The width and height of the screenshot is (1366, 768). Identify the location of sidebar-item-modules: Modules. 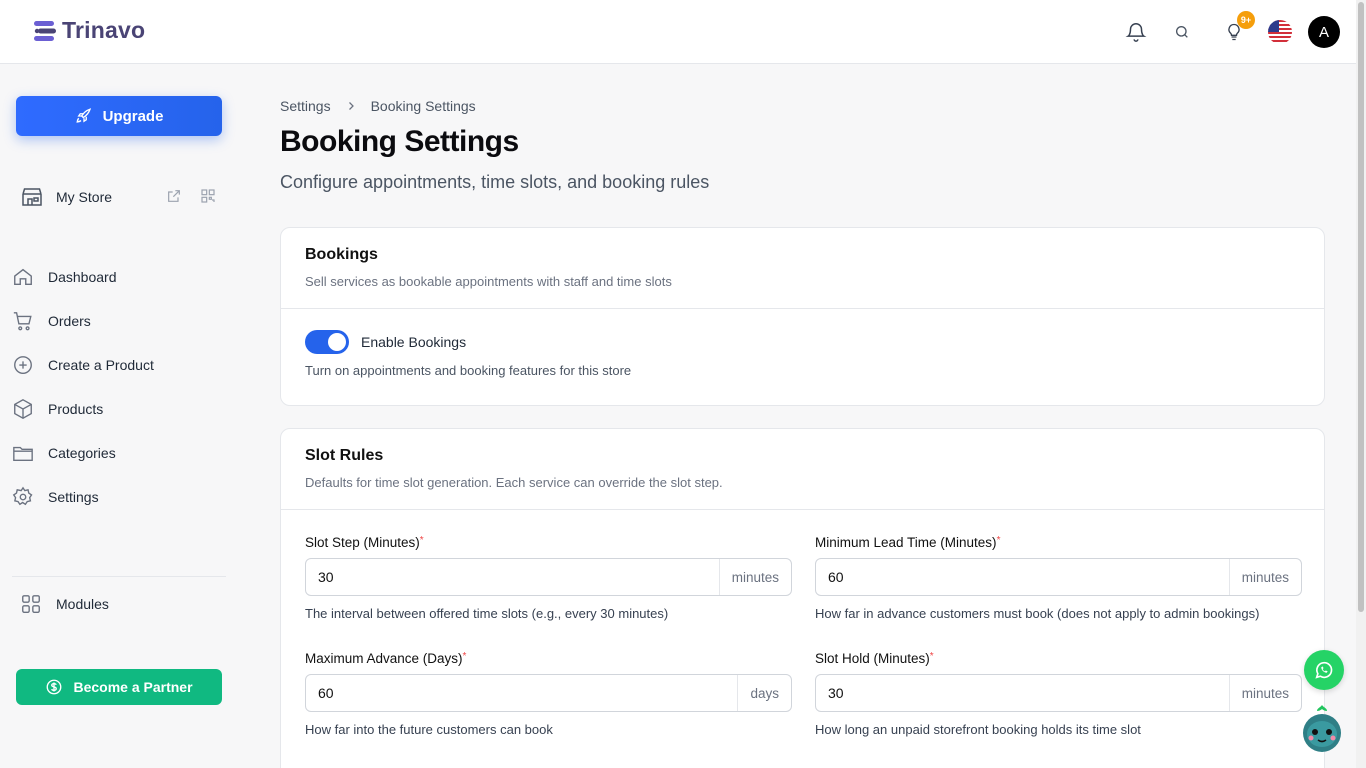
(64, 604).